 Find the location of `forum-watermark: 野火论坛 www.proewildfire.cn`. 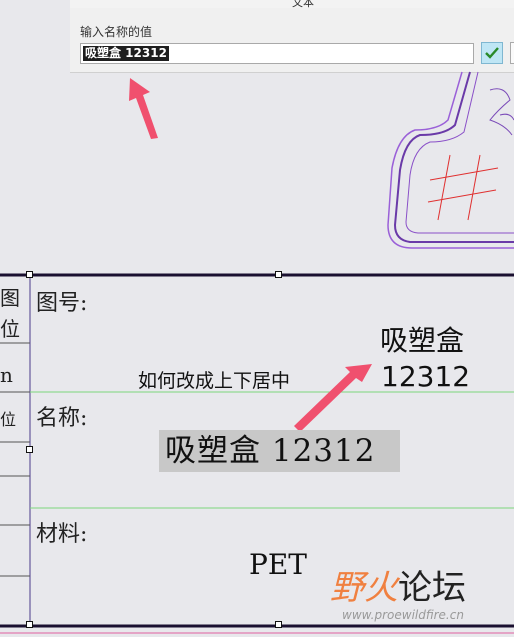

forum-watermark: 野火论坛 www.proewildfire.cn is located at coordinates (398, 591).